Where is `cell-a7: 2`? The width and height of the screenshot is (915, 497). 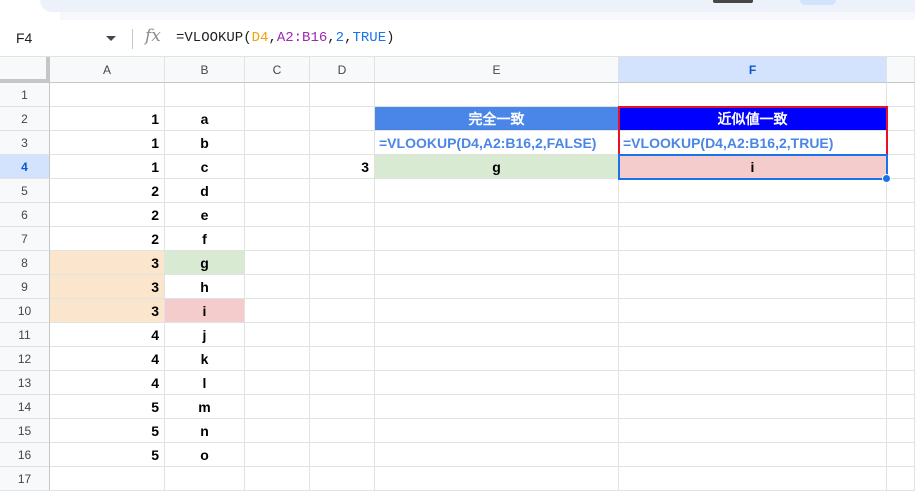
cell-a7: 2 is located at coordinates (107, 239).